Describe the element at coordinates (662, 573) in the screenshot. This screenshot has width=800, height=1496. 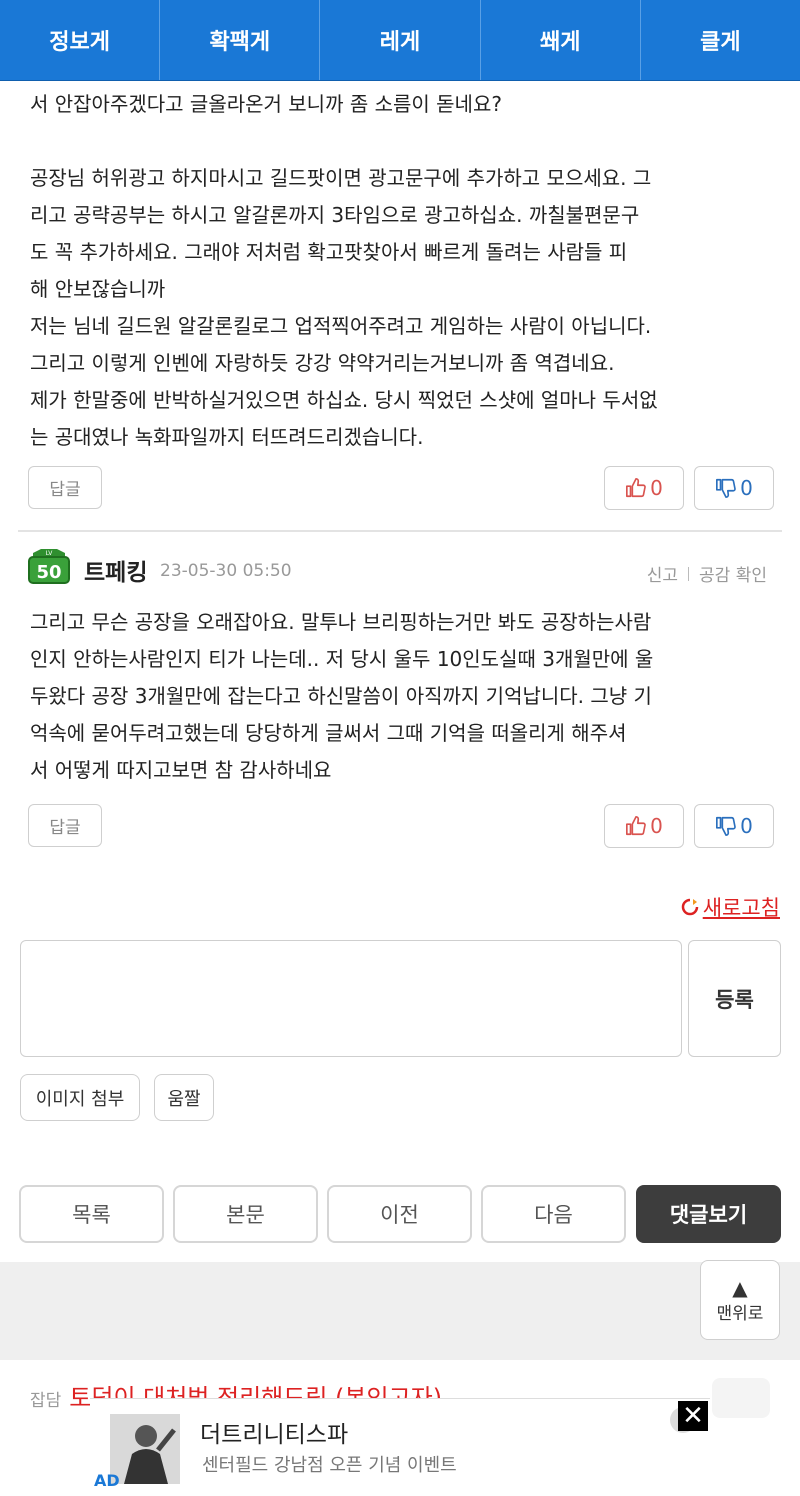
I see `report-link: 신고` at that location.